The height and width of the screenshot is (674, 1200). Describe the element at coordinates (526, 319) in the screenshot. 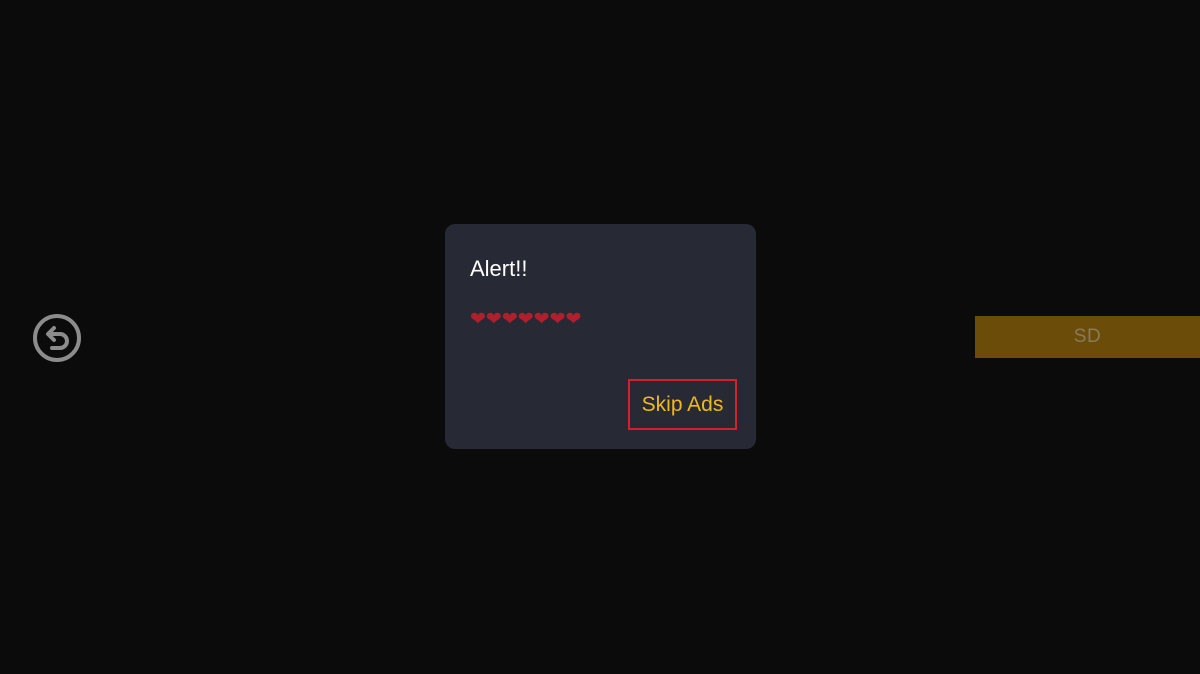

I see `dialog-message: ❤❤❤❤❤❤❤` at that location.